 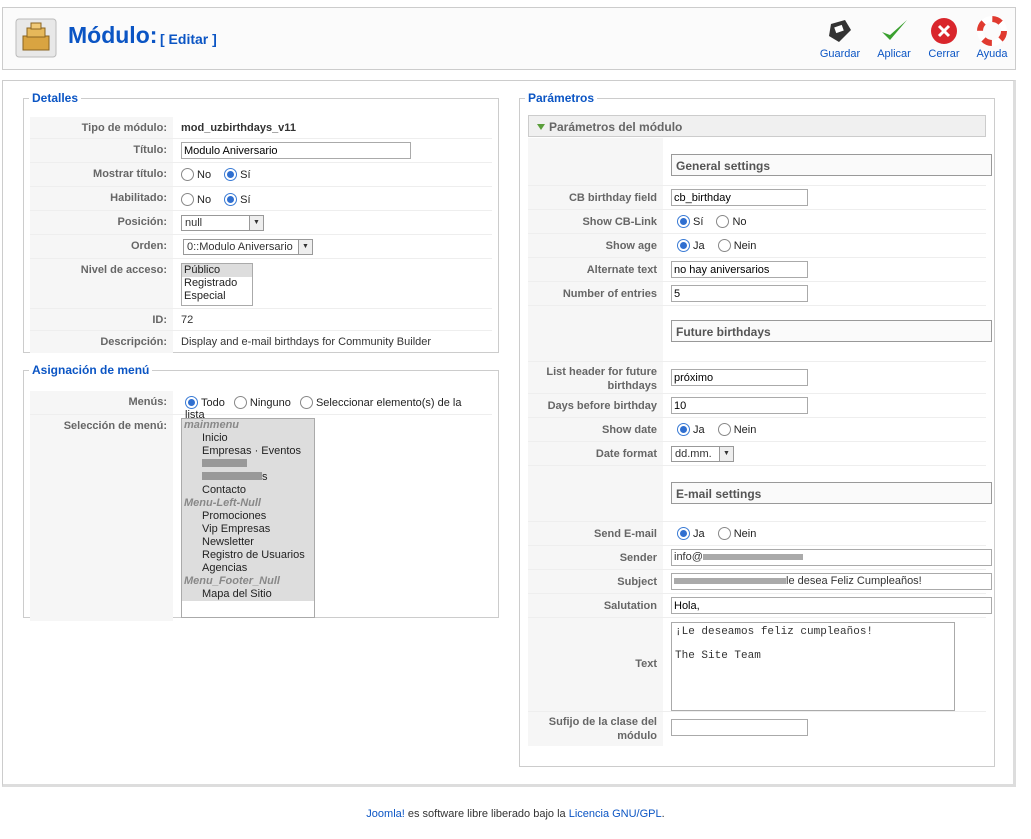 I want to click on date-format-label: Date format, so click(x=595, y=453).